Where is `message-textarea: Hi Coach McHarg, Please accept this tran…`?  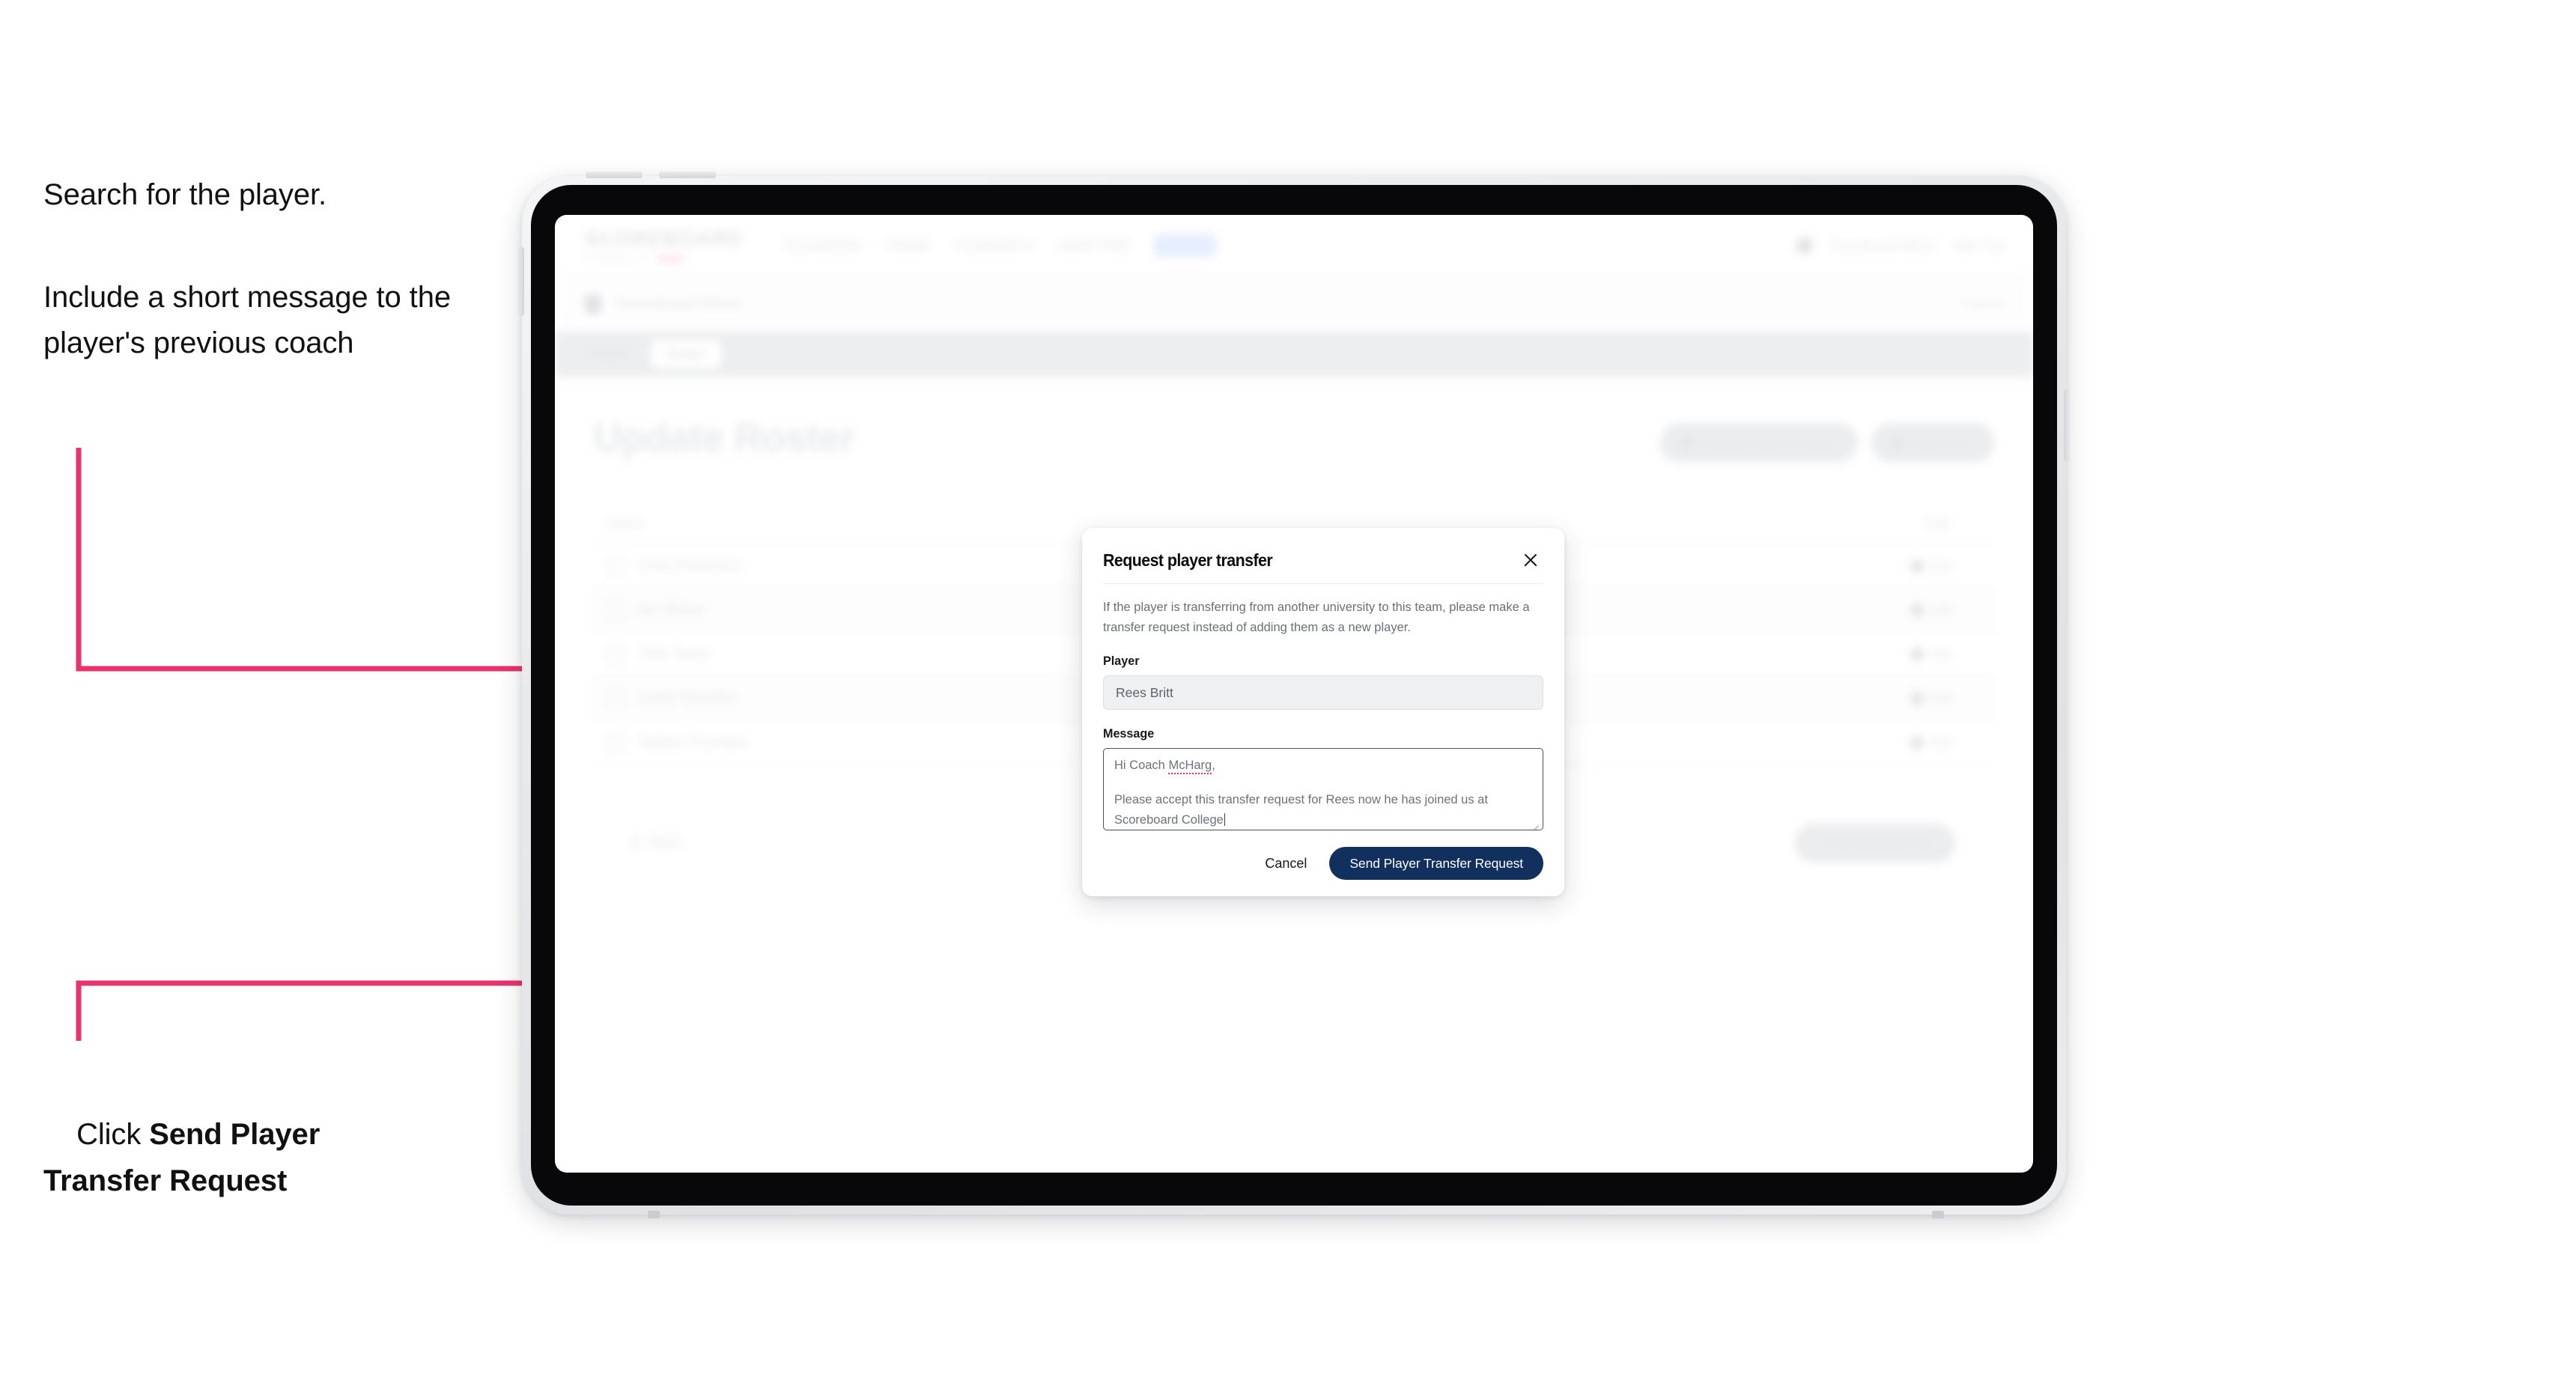 message-textarea: Hi Coach McHarg, Please accept this tran… is located at coordinates (1323, 789).